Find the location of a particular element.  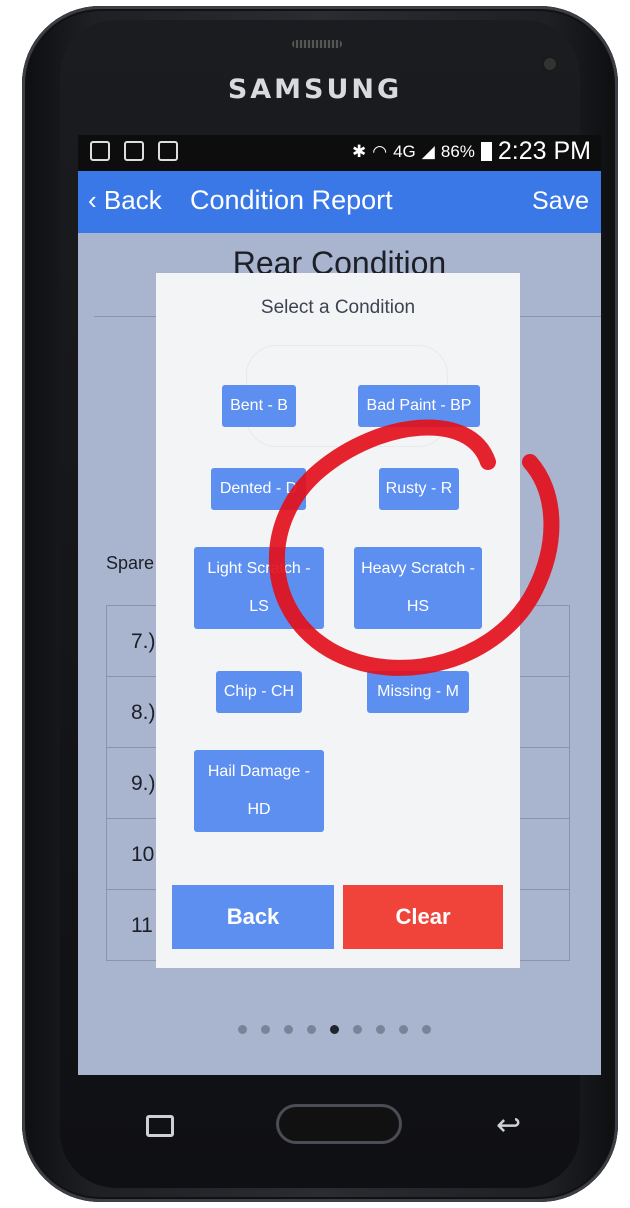

spare-tire-label: Spare is located at coordinates (130, 563).